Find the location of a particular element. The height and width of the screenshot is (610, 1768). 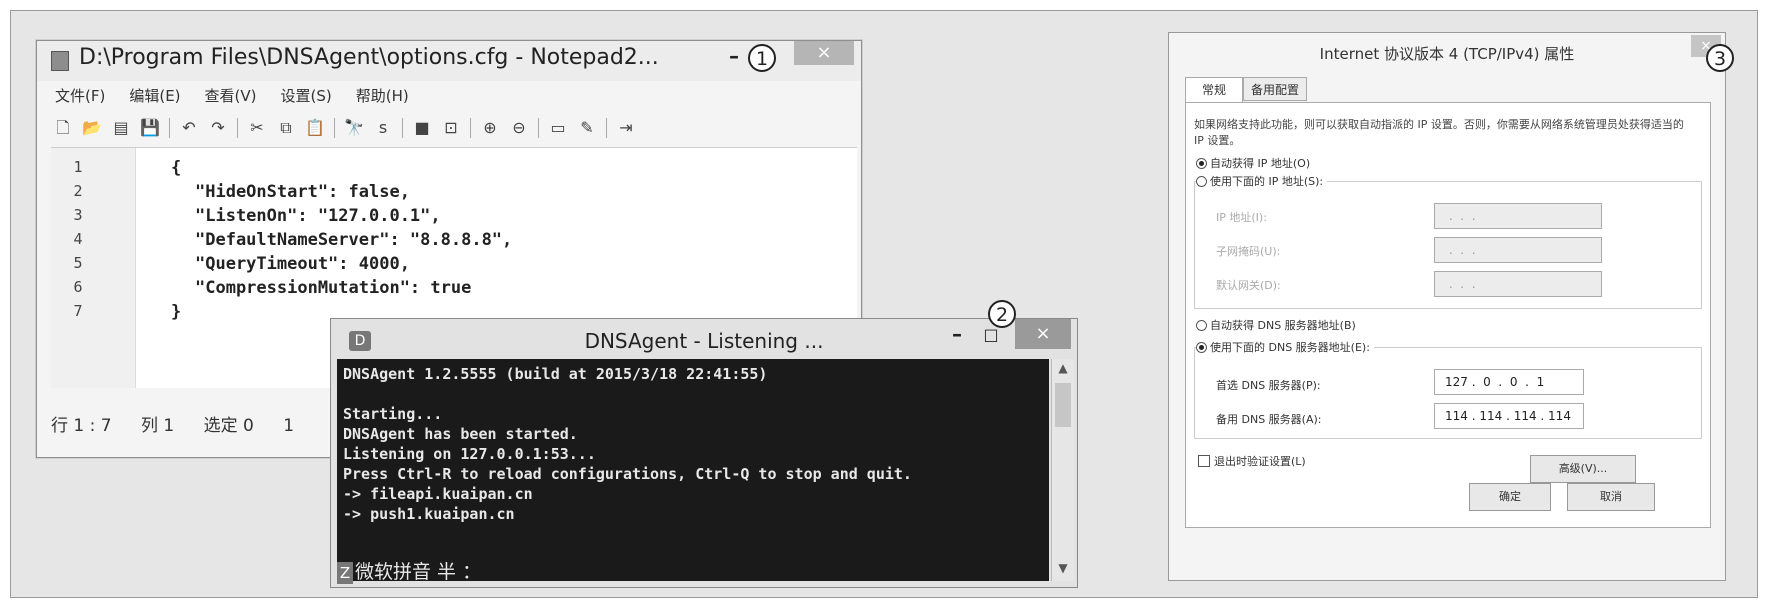

save-icon: 💾 is located at coordinates (150, 128).